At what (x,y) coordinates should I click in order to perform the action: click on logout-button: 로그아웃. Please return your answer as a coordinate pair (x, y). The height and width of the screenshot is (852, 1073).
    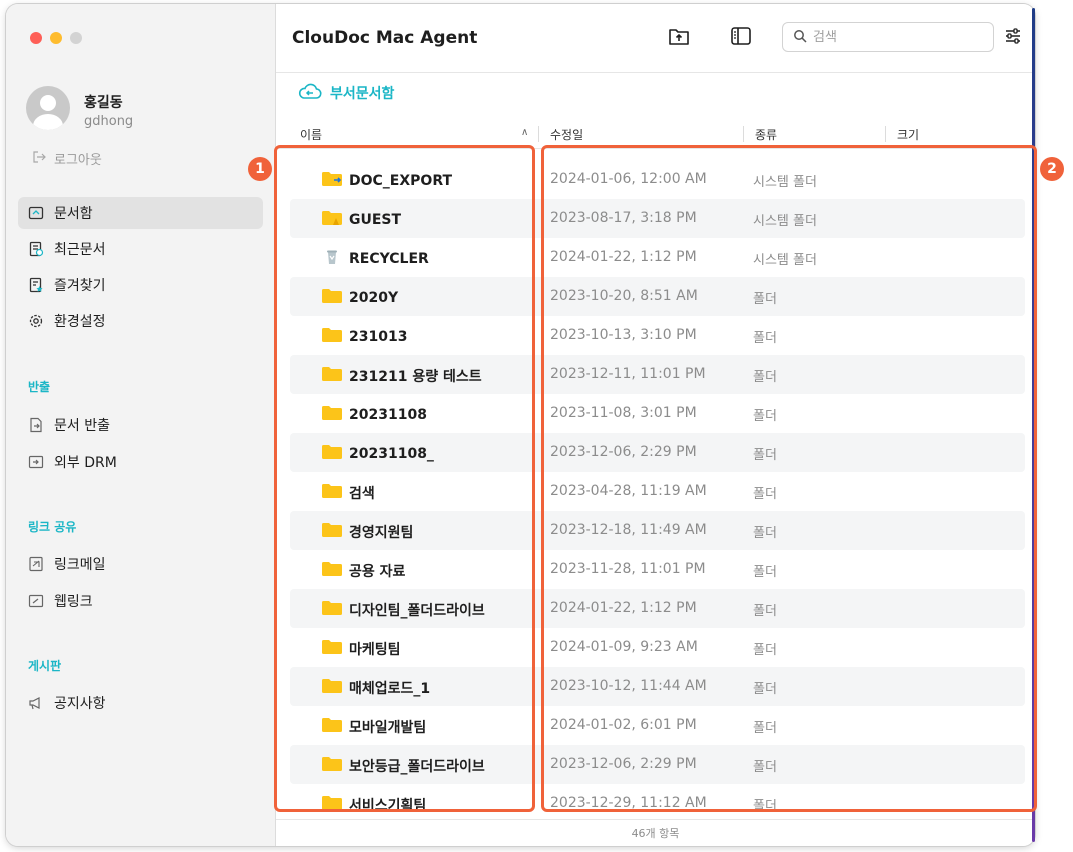
    Looking at the image, I should click on (67, 158).